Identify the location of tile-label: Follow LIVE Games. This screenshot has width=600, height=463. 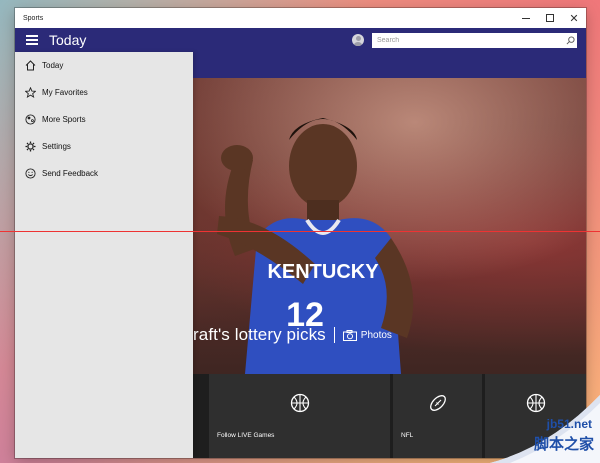
(246, 435).